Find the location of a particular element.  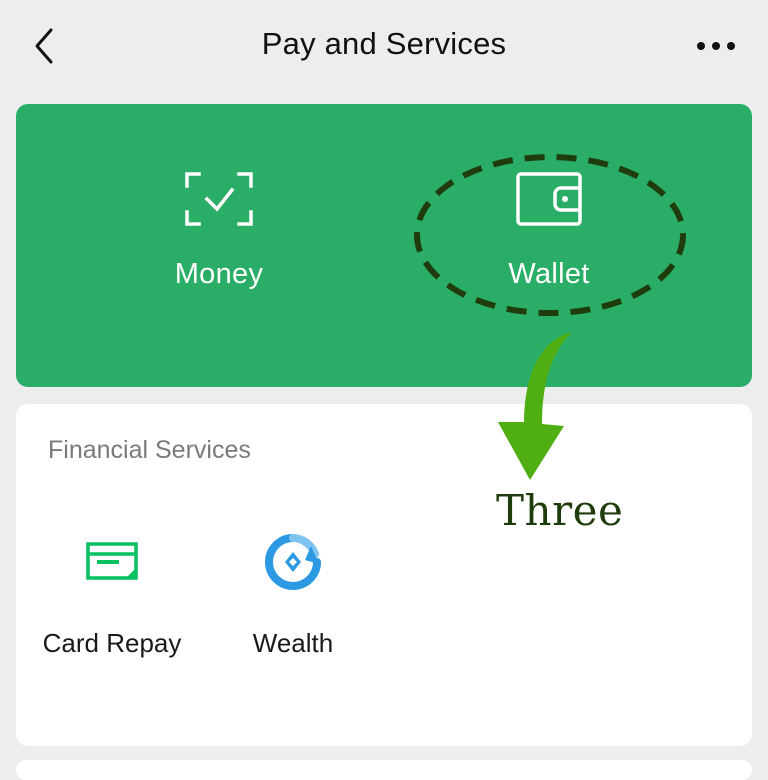

wealth-icon is located at coordinates (293, 562).